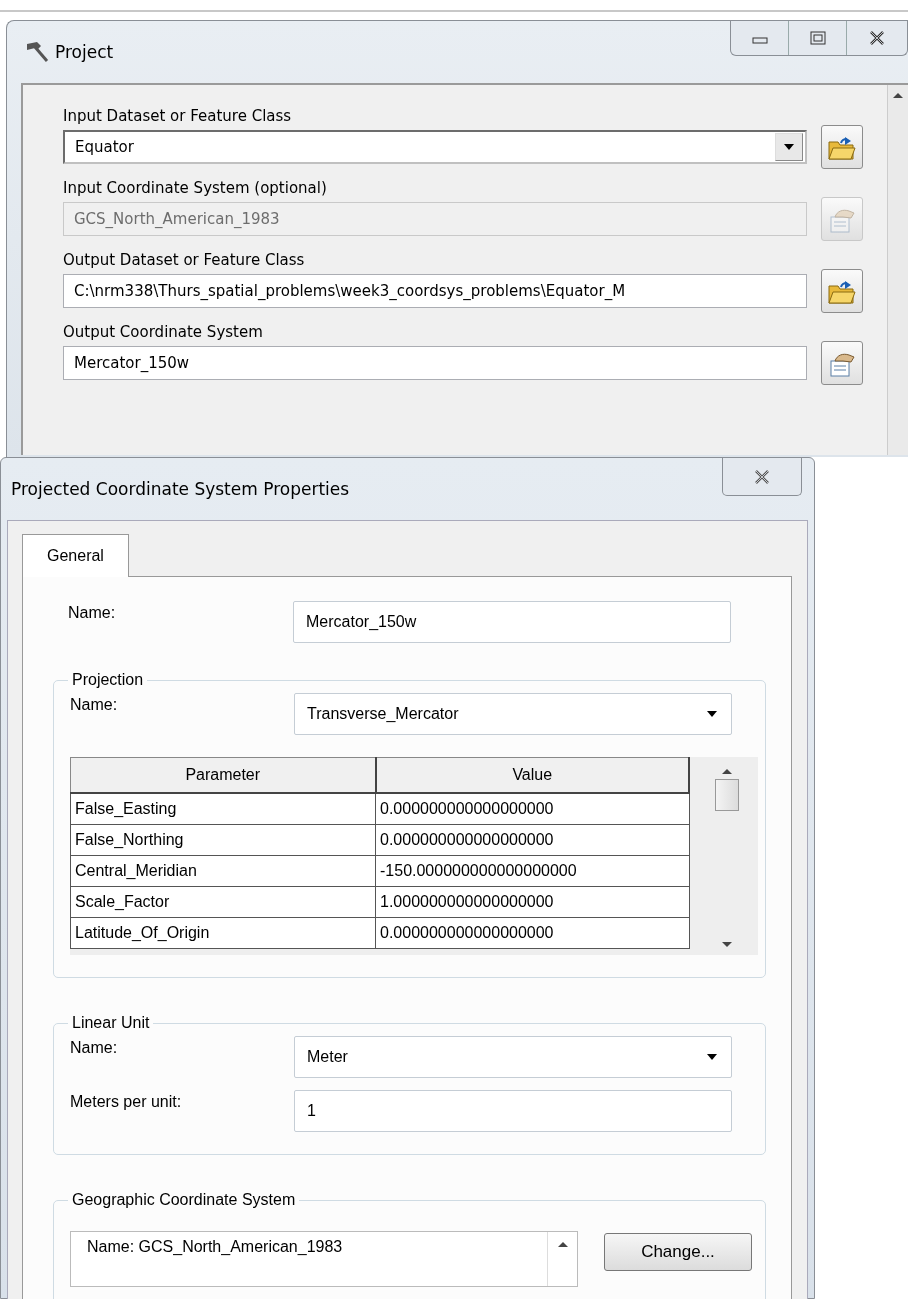 The image size is (908, 1299). I want to click on table-cell: Central_Meridian, so click(223, 871).